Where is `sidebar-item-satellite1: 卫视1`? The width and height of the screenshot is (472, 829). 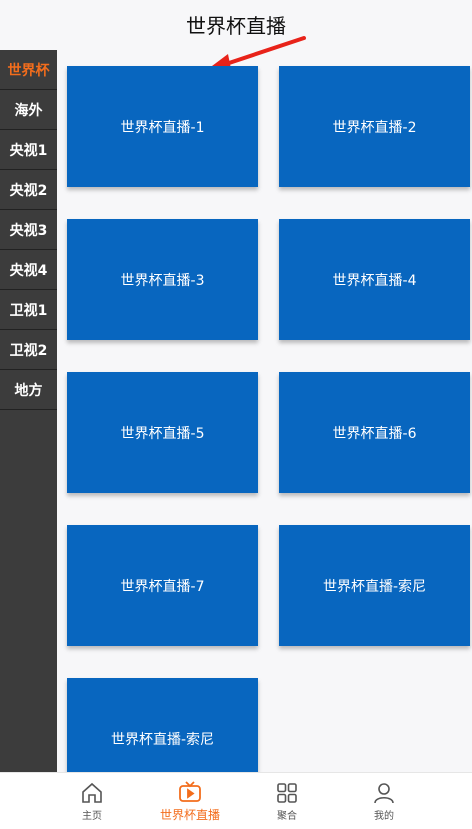 sidebar-item-satellite1: 卫视1 is located at coordinates (28, 310).